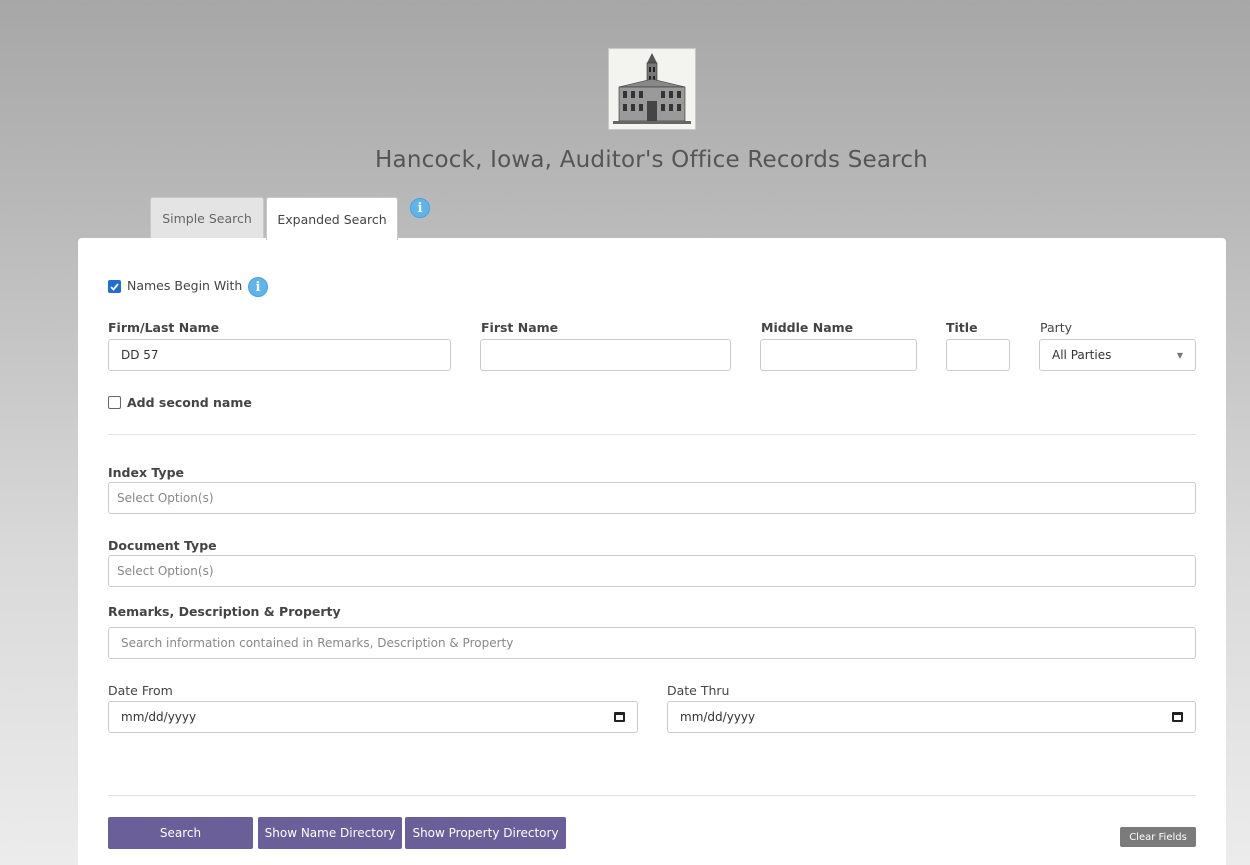 This screenshot has width=1250, height=865. Describe the element at coordinates (420, 208) in the screenshot. I see `info-icon: i` at that location.